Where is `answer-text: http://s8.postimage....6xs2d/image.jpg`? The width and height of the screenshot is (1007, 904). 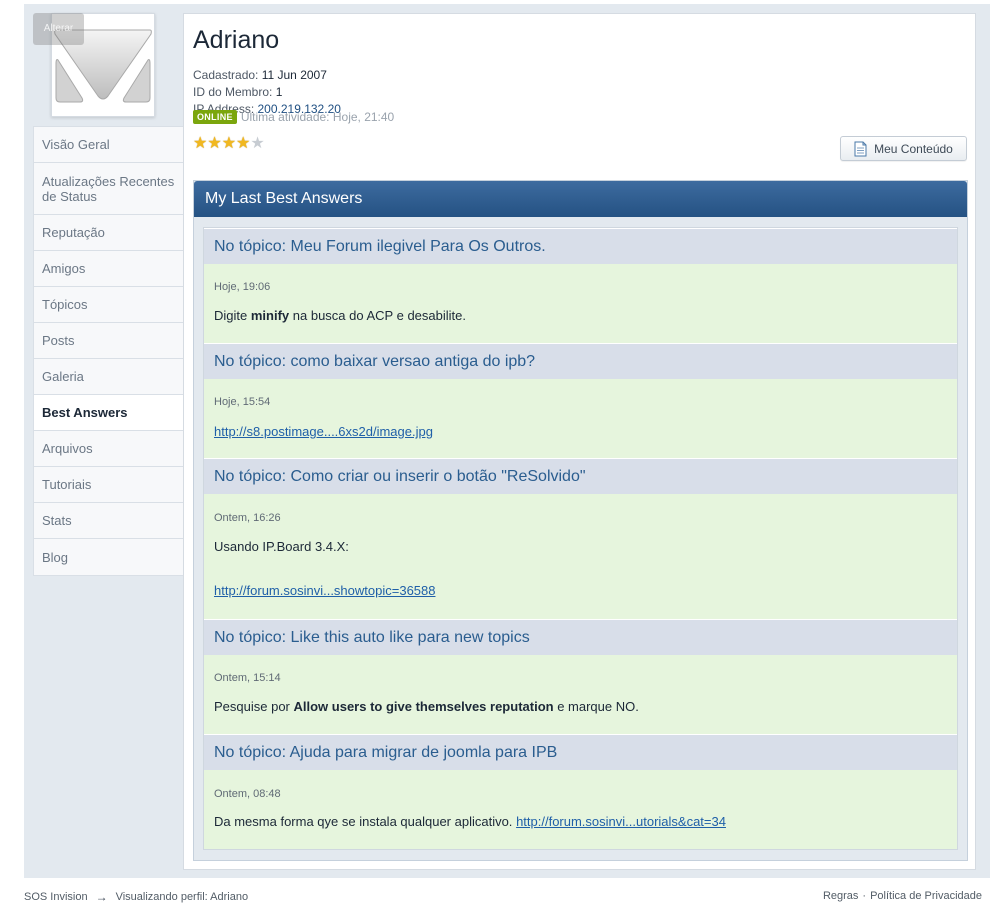 answer-text: http://s8.postimage....6xs2d/image.jpg is located at coordinates (580, 423).